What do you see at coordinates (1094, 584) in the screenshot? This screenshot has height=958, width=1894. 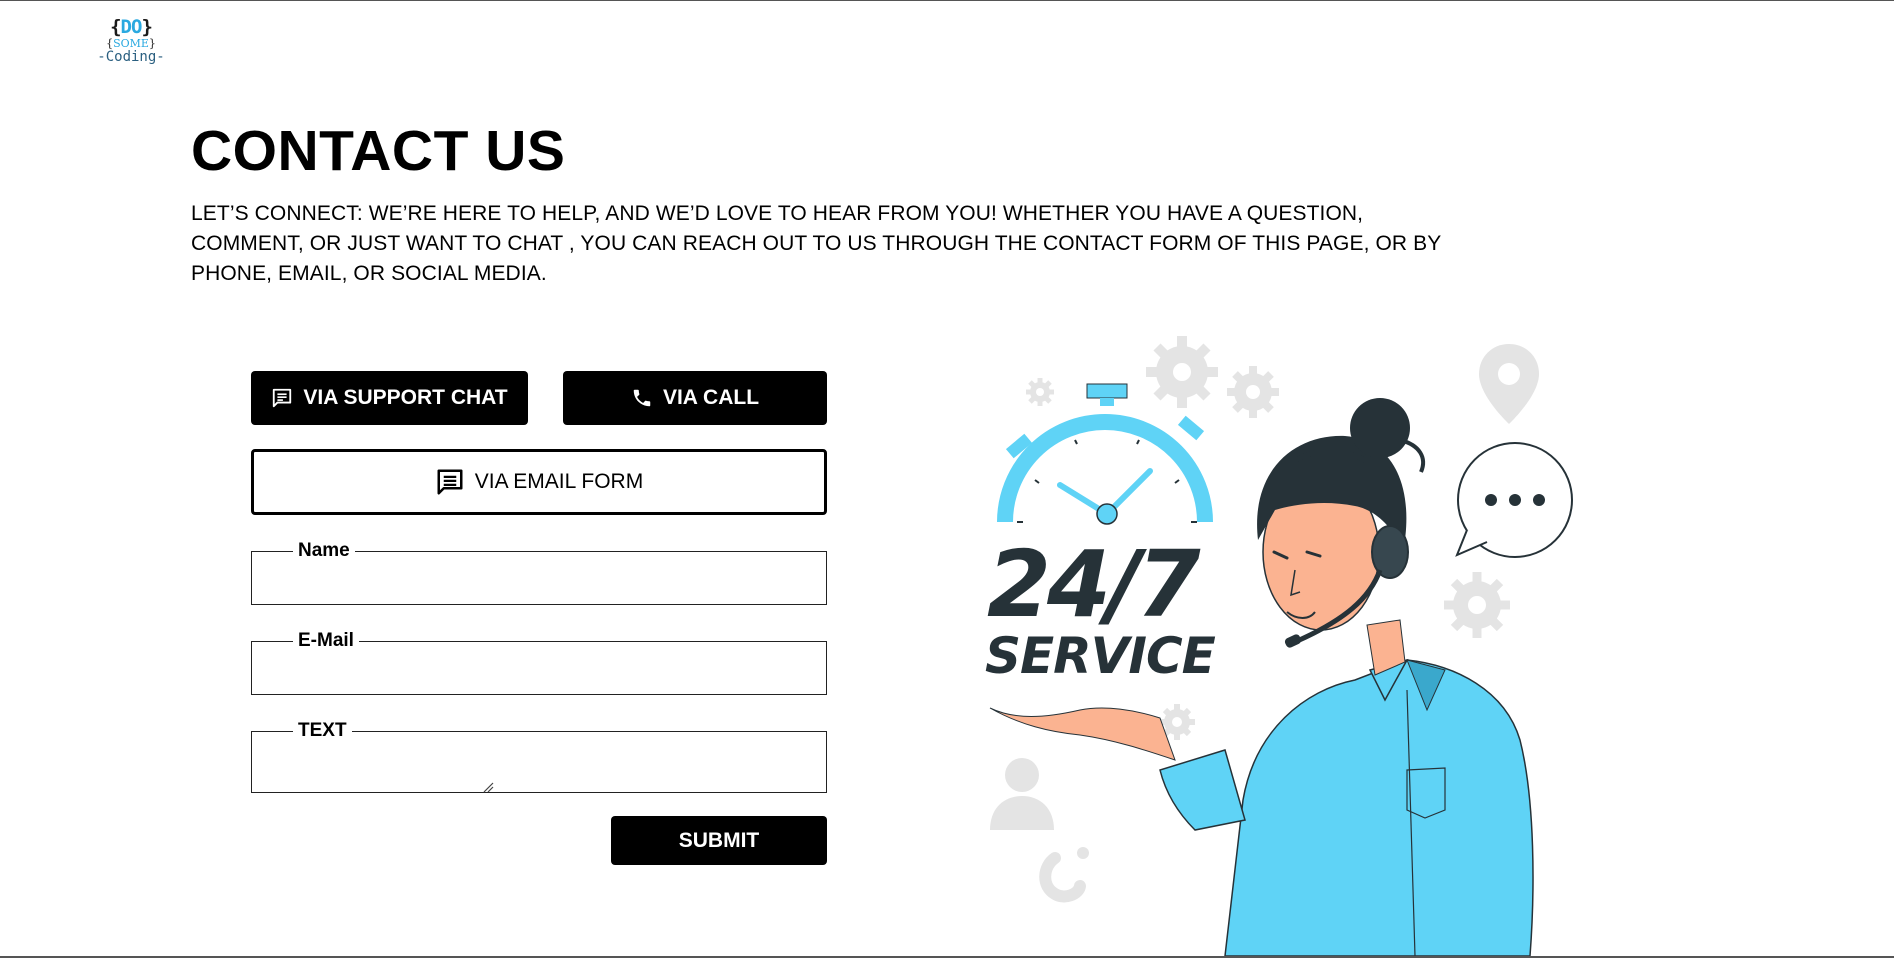 I see `illustration-headline: 24/7` at bounding box center [1094, 584].